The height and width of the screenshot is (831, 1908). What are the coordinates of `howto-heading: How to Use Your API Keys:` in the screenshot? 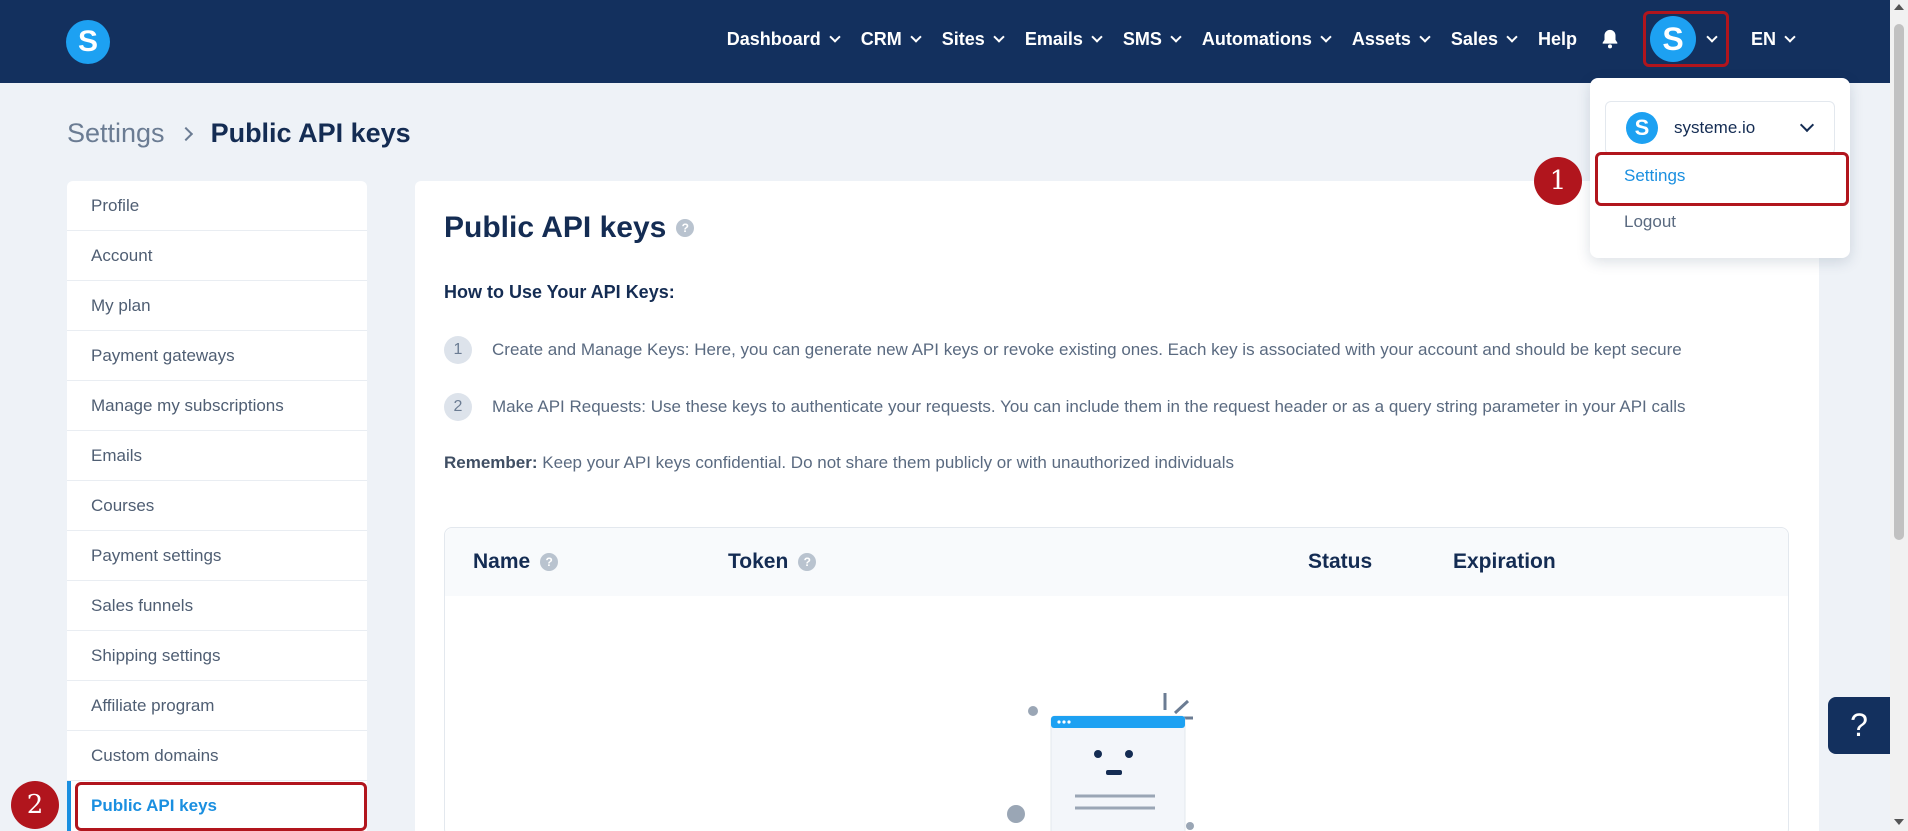 It's located at (559, 292).